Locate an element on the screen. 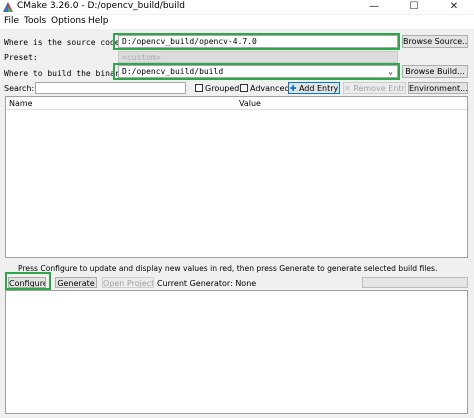  close-icon: ✕ is located at coordinates (454, 7).